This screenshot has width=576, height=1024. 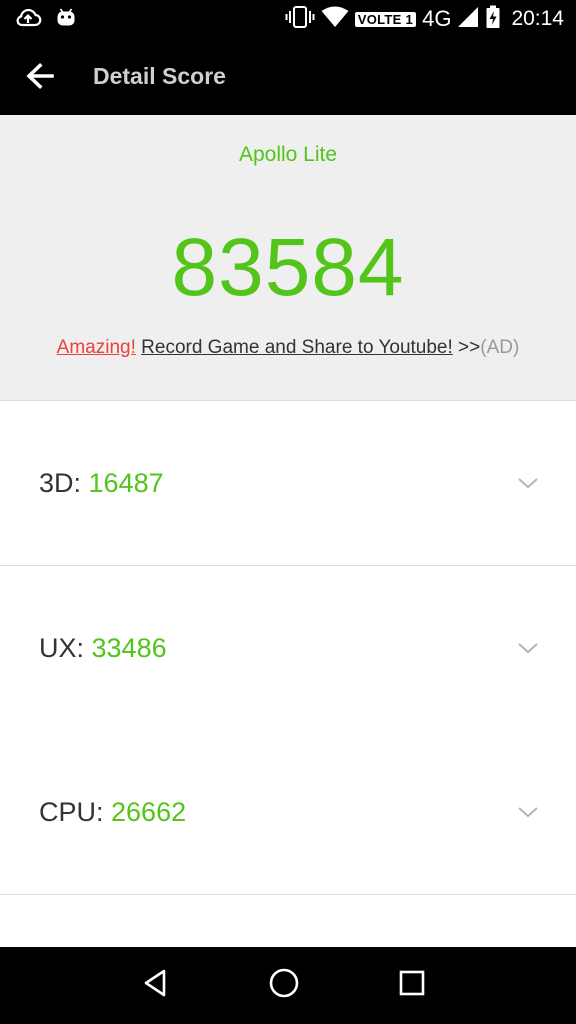 What do you see at coordinates (126, 483) in the screenshot?
I see `score-value: 16487` at bounding box center [126, 483].